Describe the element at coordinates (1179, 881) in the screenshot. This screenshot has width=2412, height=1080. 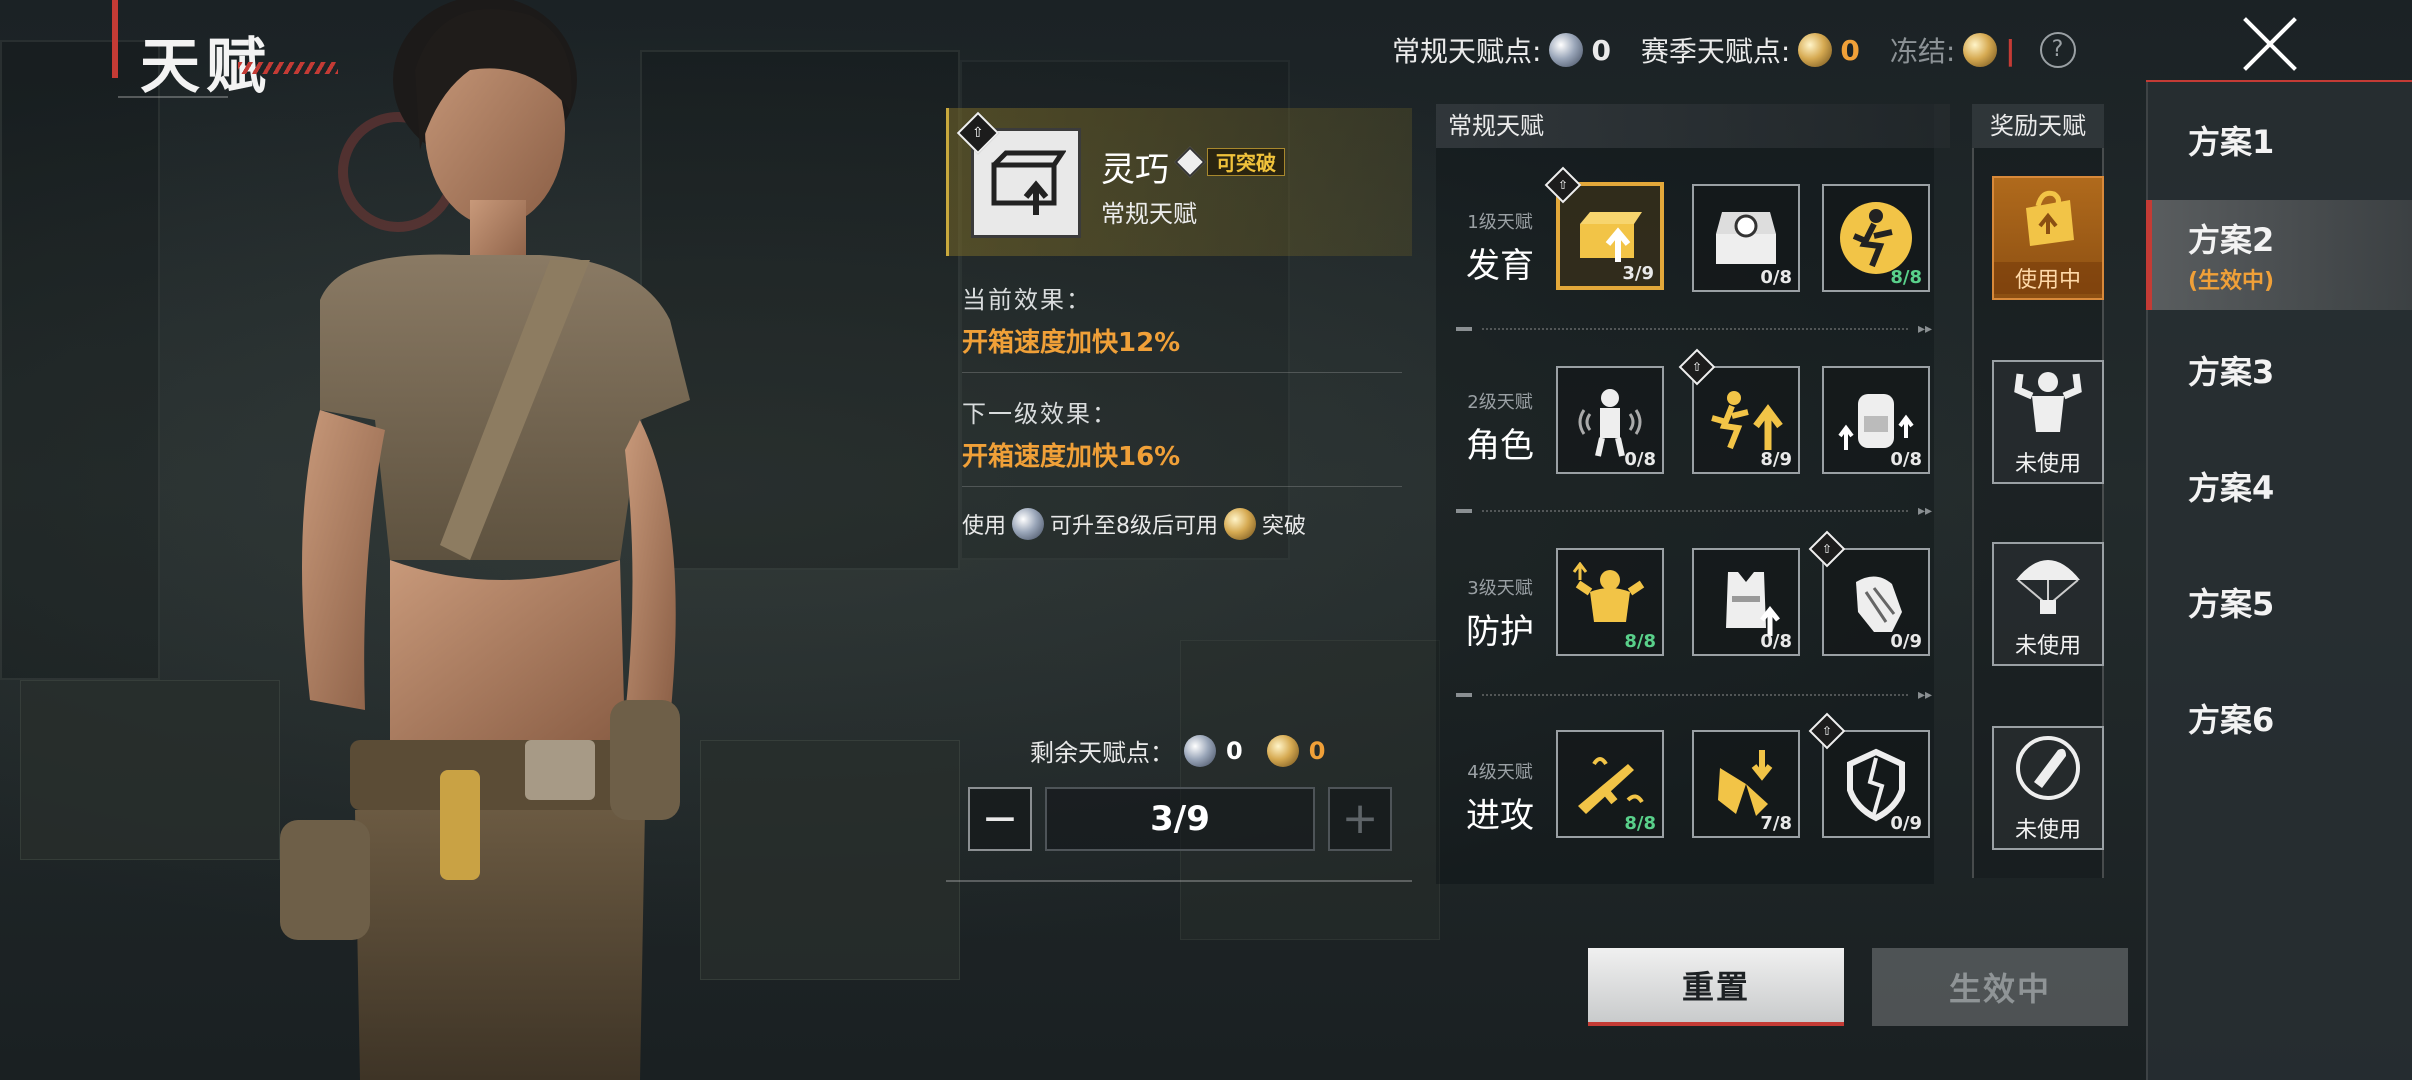
I see `panel-underline` at that location.